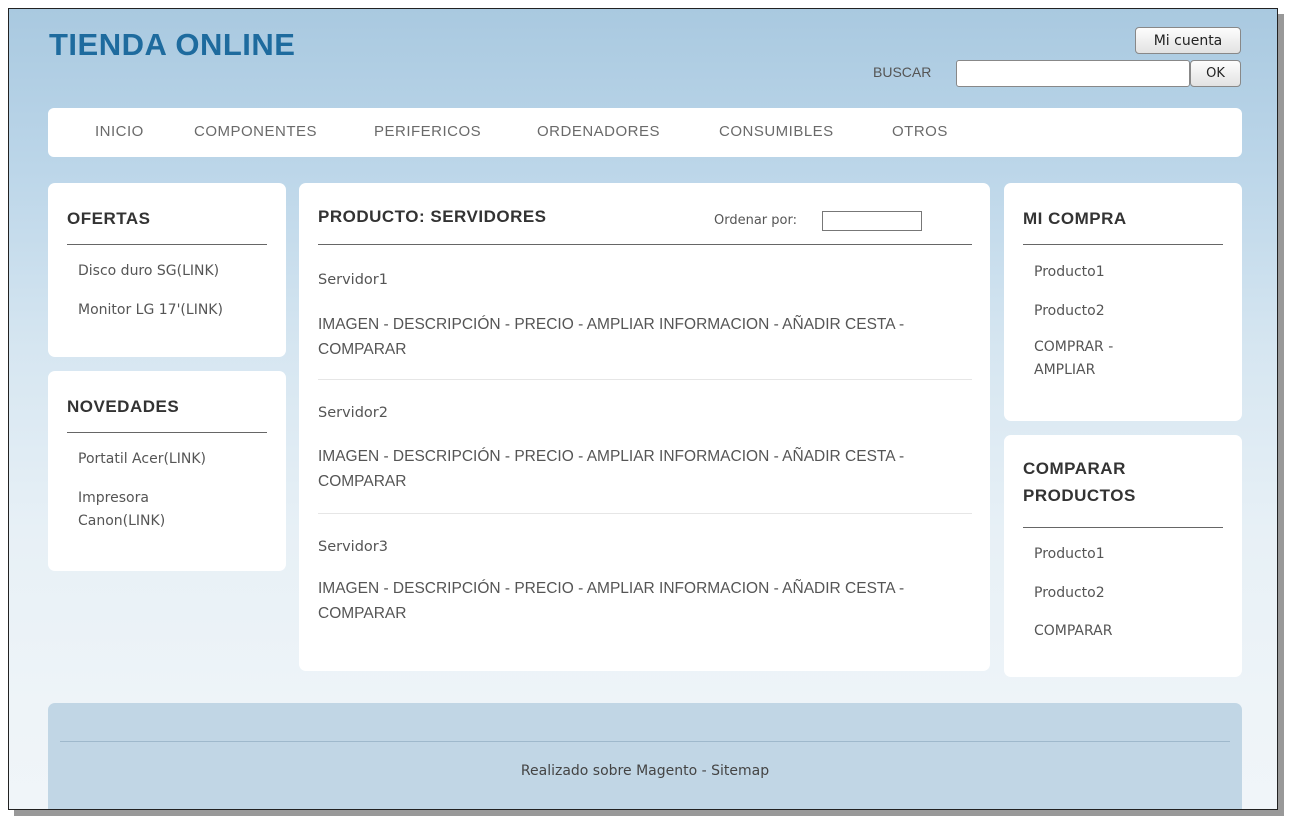 The image size is (1290, 819). What do you see at coordinates (1099, 359) in the screenshot?
I see `cart-actions: COMPRAR - AMPLIAR` at bounding box center [1099, 359].